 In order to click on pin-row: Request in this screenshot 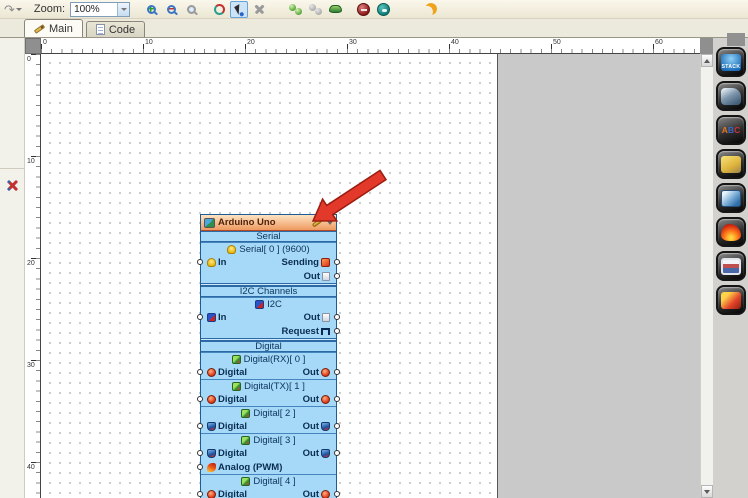, I will do `click(270, 331)`.